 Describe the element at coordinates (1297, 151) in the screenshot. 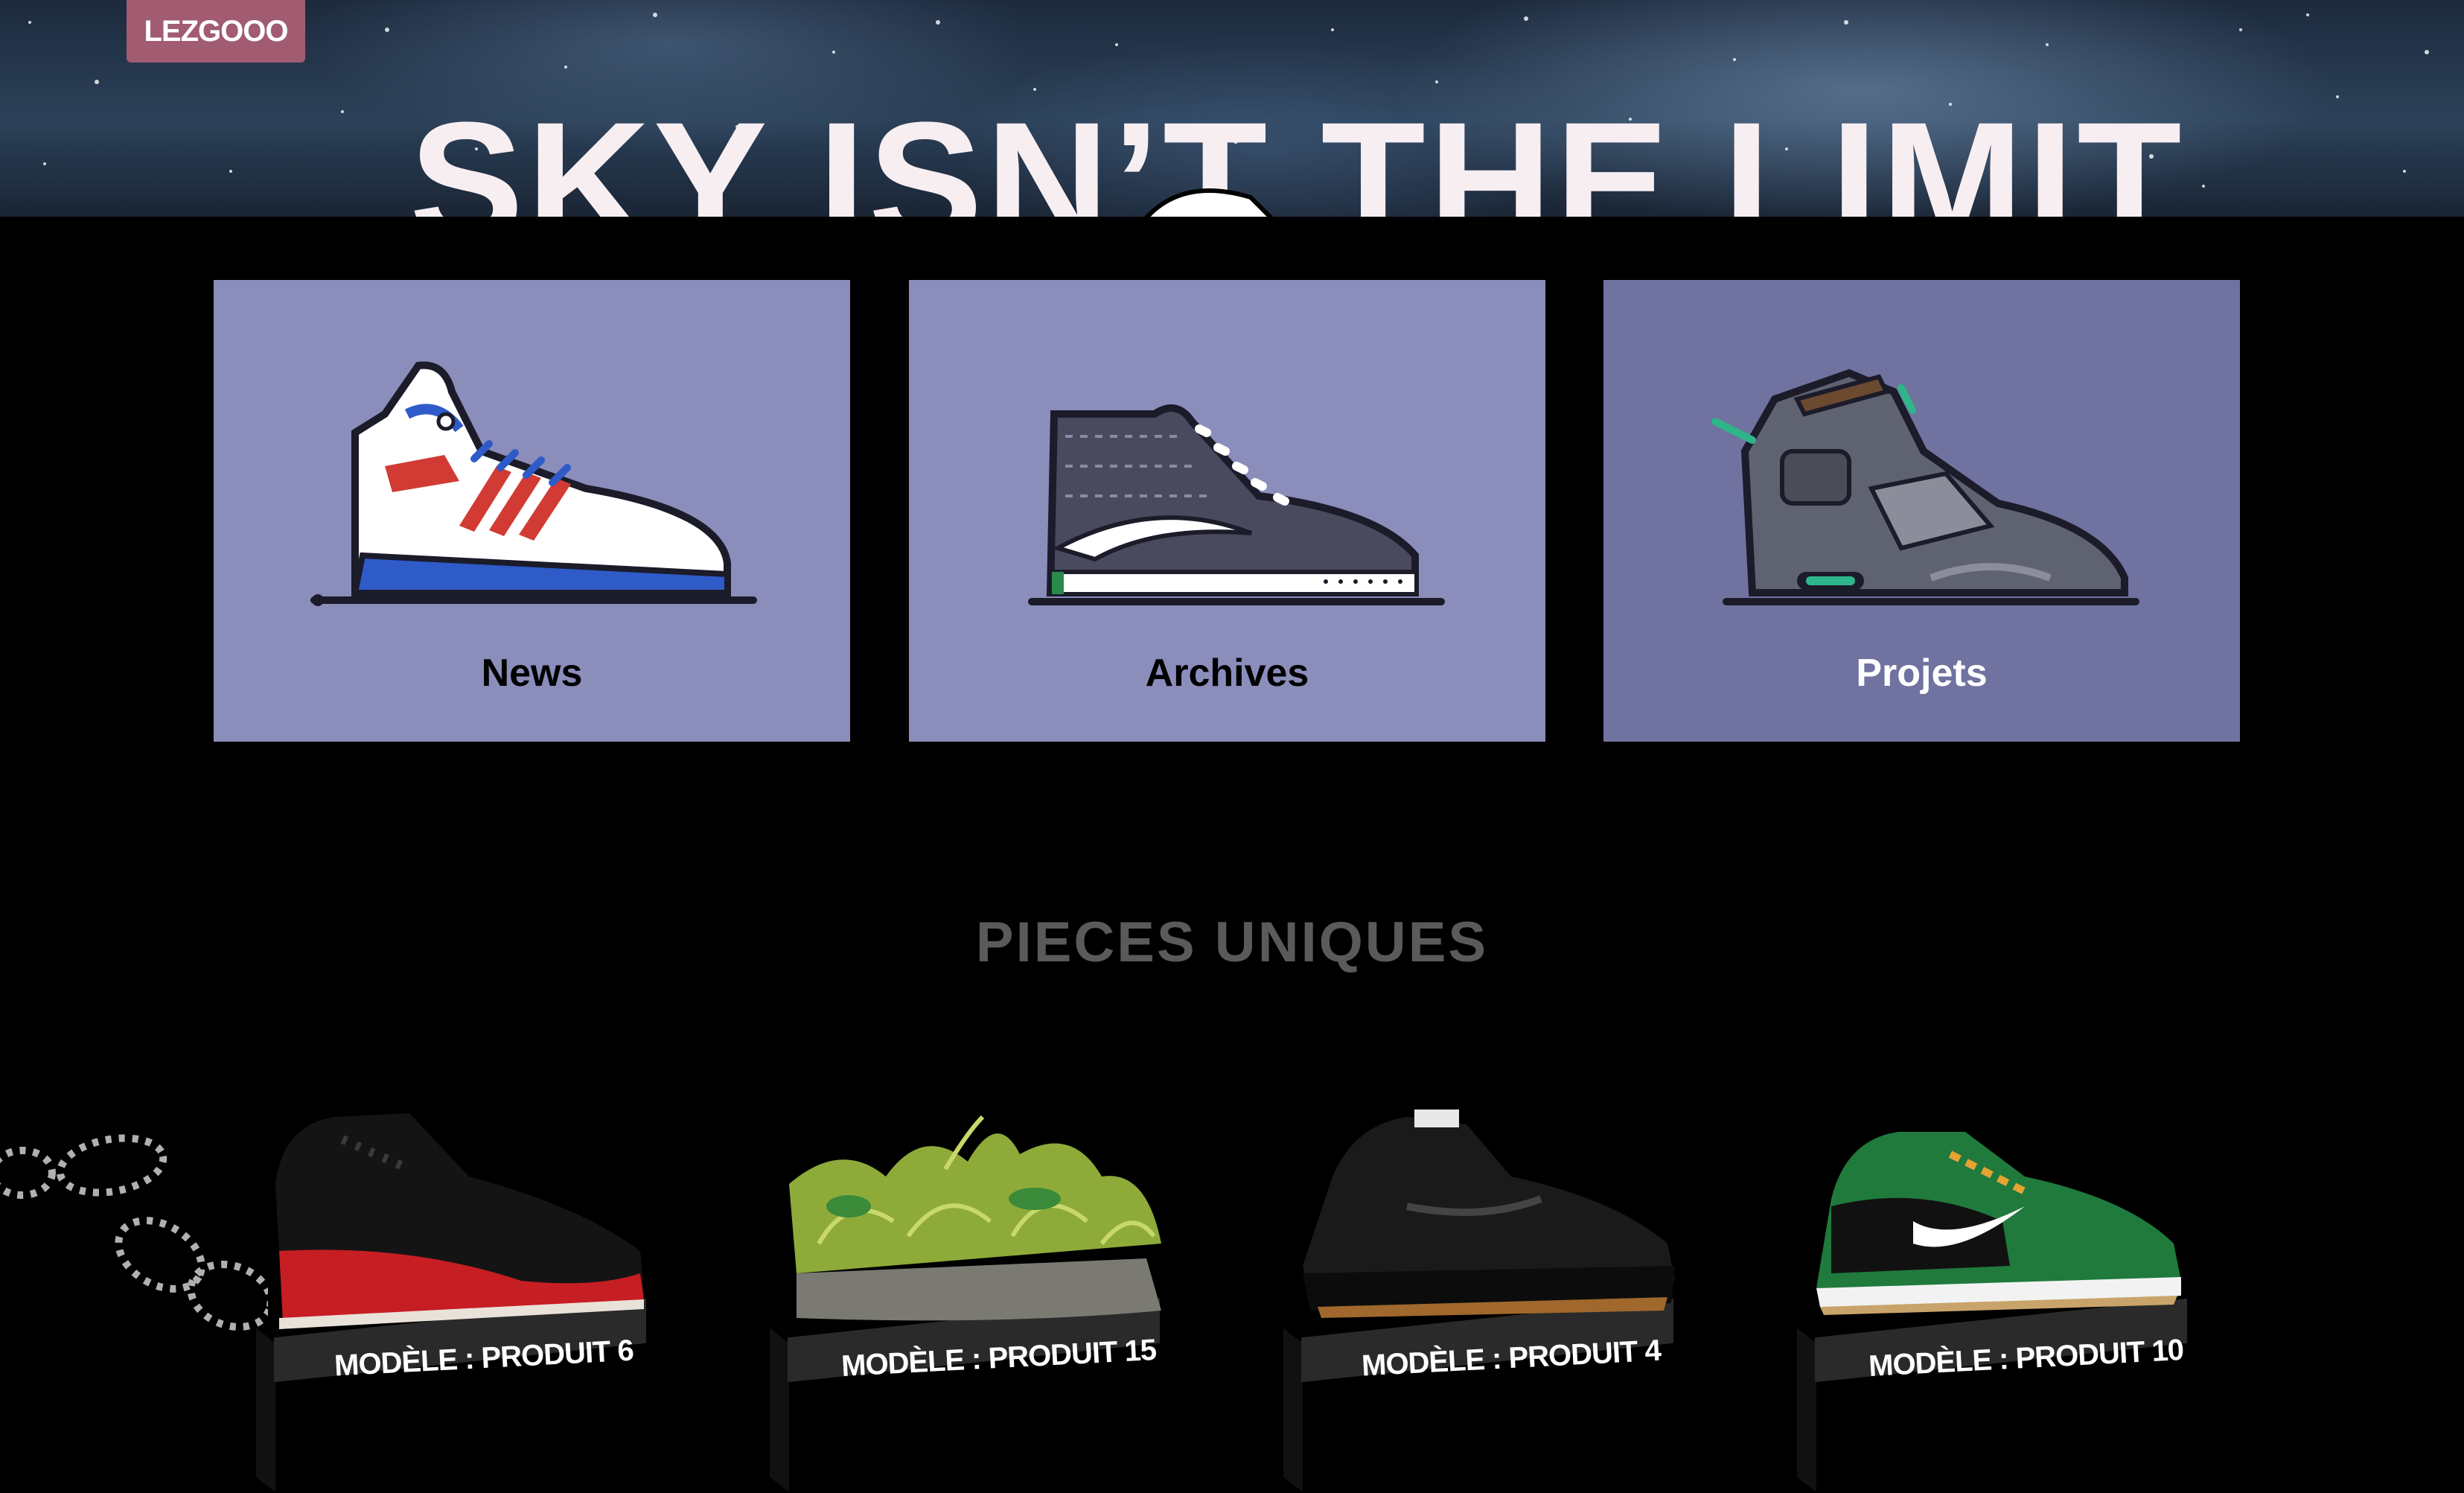

I see `hero-title: SKY ISN’T THE LIMIT` at that location.